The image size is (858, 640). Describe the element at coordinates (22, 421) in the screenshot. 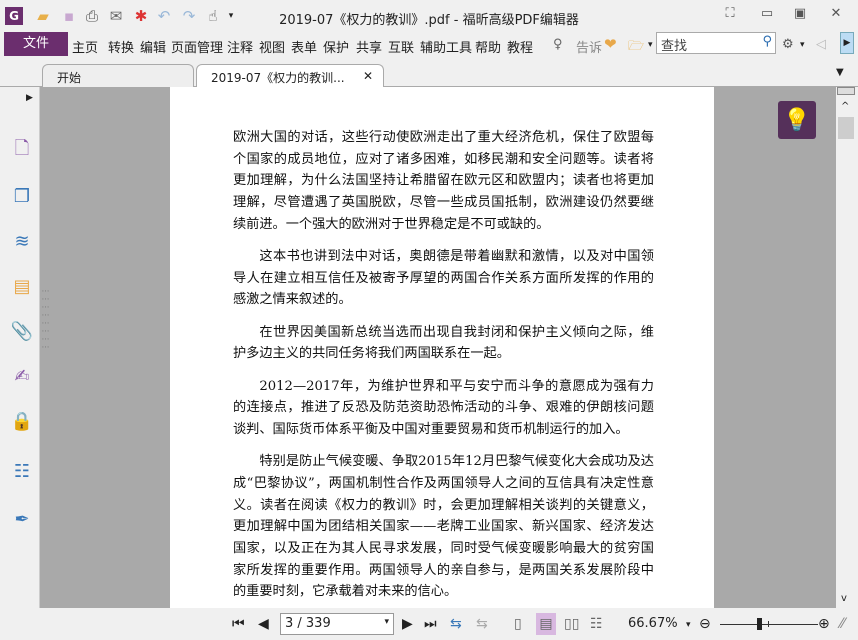

I see `security-icon: 🔒` at that location.